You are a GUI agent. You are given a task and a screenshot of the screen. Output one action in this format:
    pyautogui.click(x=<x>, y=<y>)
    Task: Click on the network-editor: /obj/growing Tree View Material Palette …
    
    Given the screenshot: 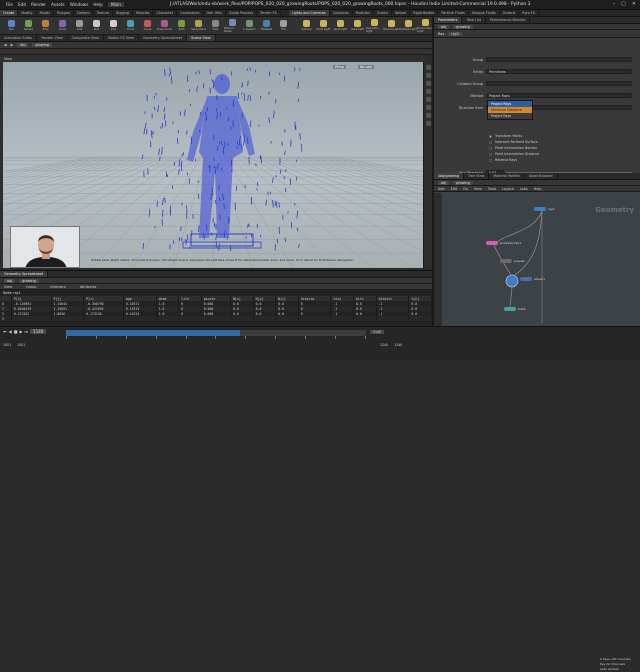 What is the action you would take?
    pyautogui.click(x=536, y=249)
    